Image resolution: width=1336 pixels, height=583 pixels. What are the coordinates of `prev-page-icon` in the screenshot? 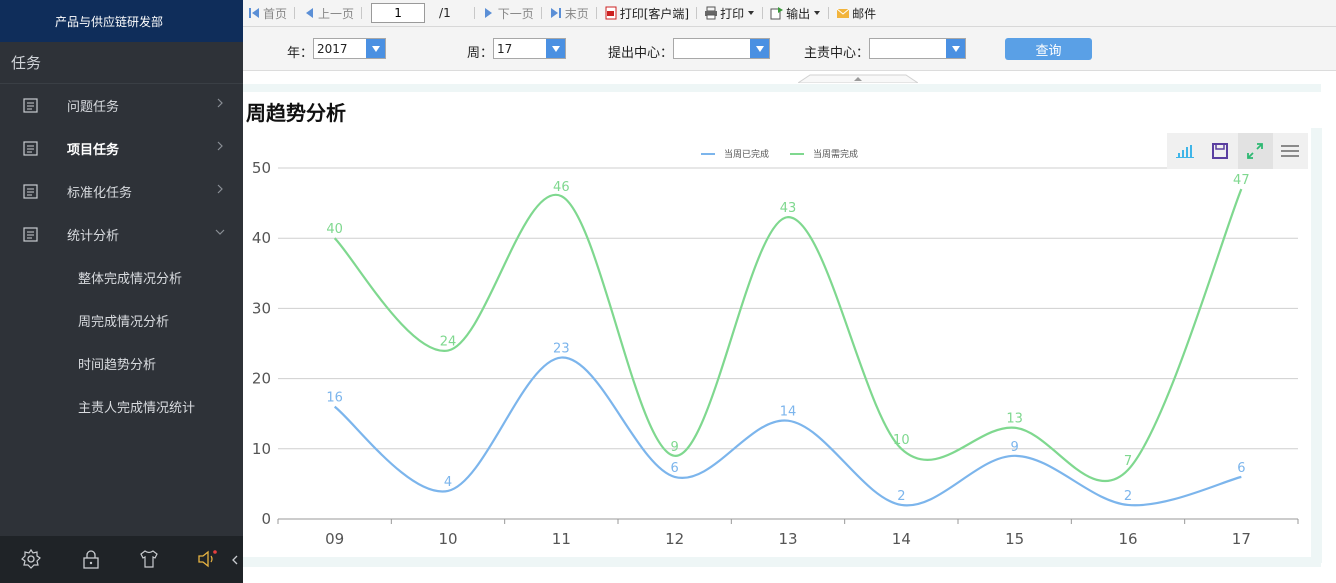 It's located at (310, 13).